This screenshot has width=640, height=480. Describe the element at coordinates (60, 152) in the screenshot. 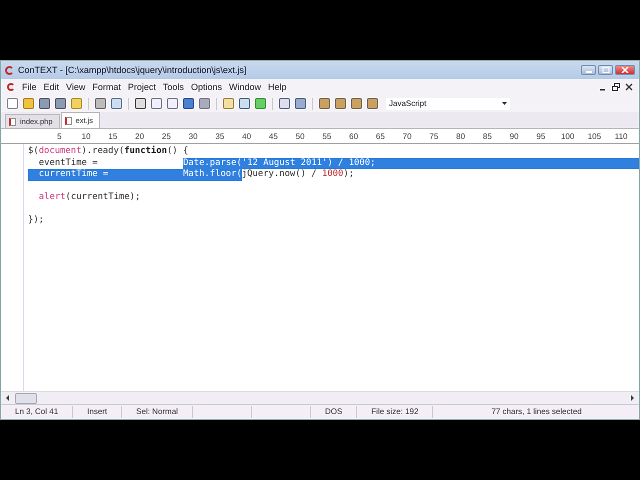

I see `code-text: document` at that location.